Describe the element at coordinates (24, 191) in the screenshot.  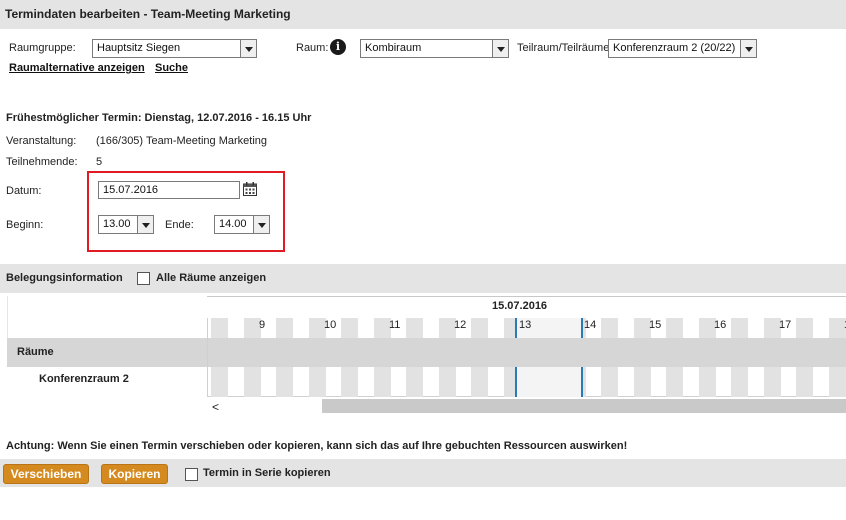
I see `datum-label: Datum:` at that location.